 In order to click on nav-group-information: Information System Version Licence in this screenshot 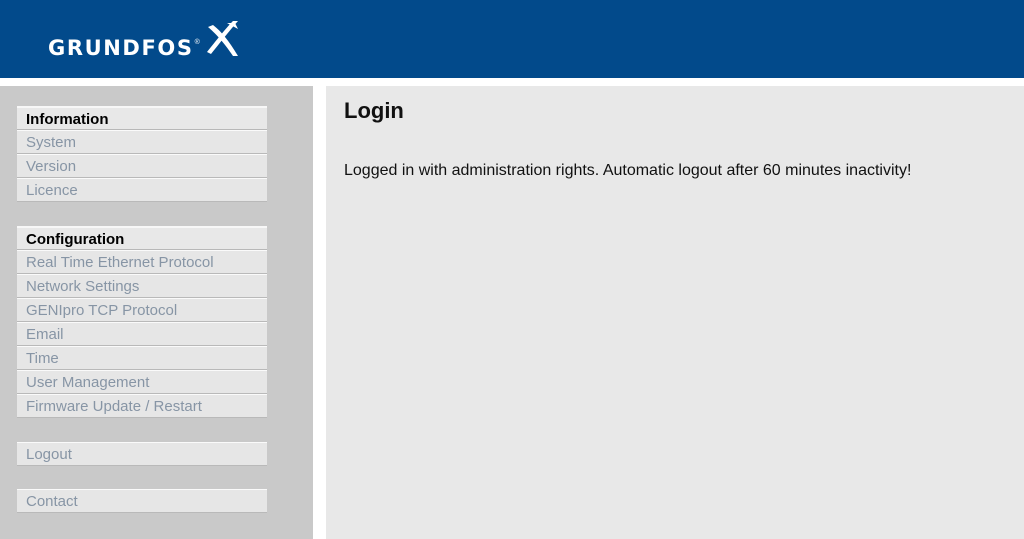, I will do `click(142, 154)`.